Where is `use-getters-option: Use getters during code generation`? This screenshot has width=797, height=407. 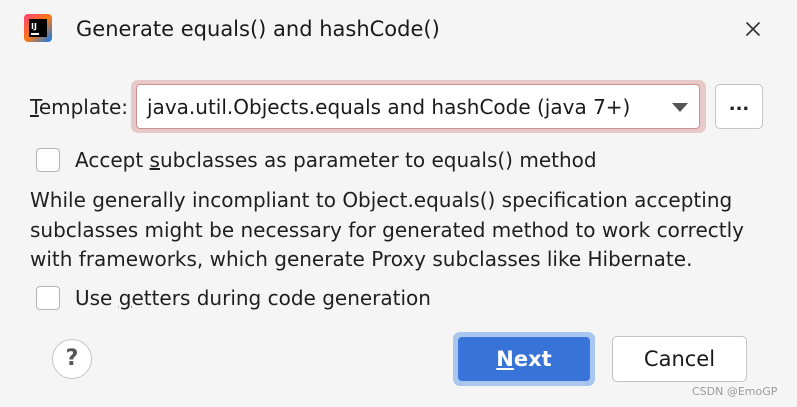
use-getters-option: Use getters during code generation is located at coordinates (233, 298).